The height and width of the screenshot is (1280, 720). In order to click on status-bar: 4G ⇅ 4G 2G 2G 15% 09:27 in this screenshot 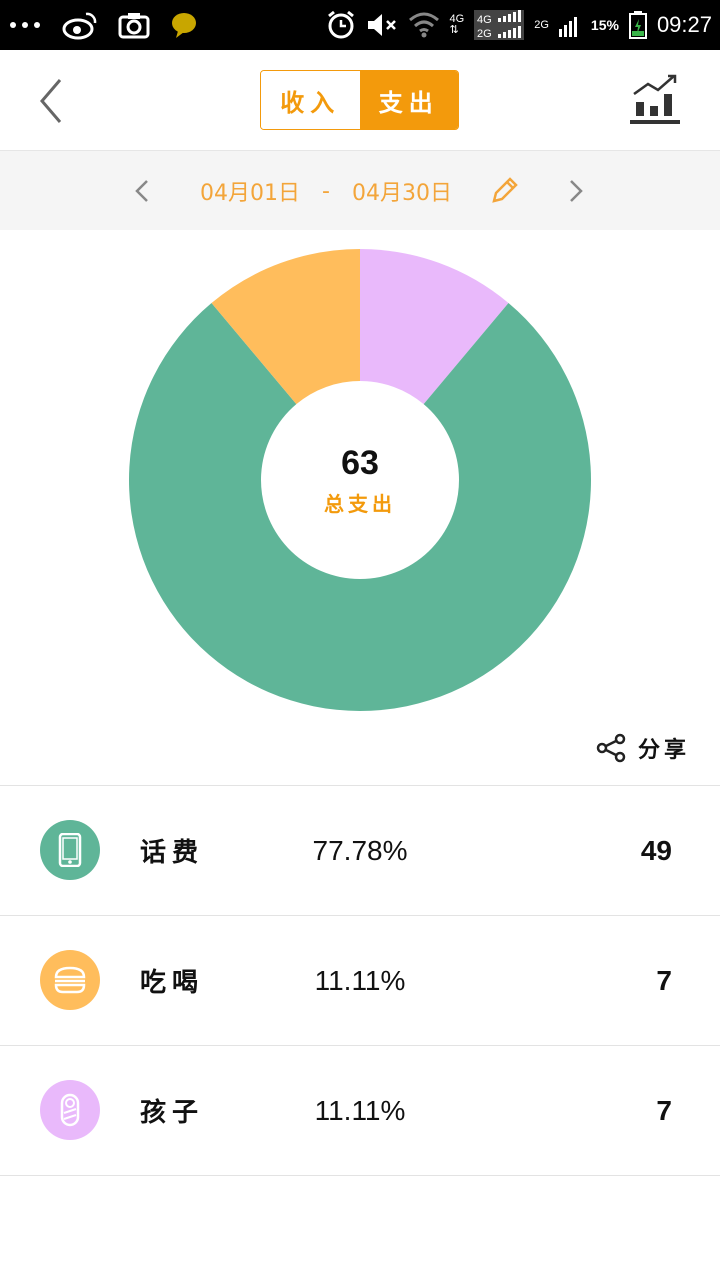, I will do `click(360, 25)`.